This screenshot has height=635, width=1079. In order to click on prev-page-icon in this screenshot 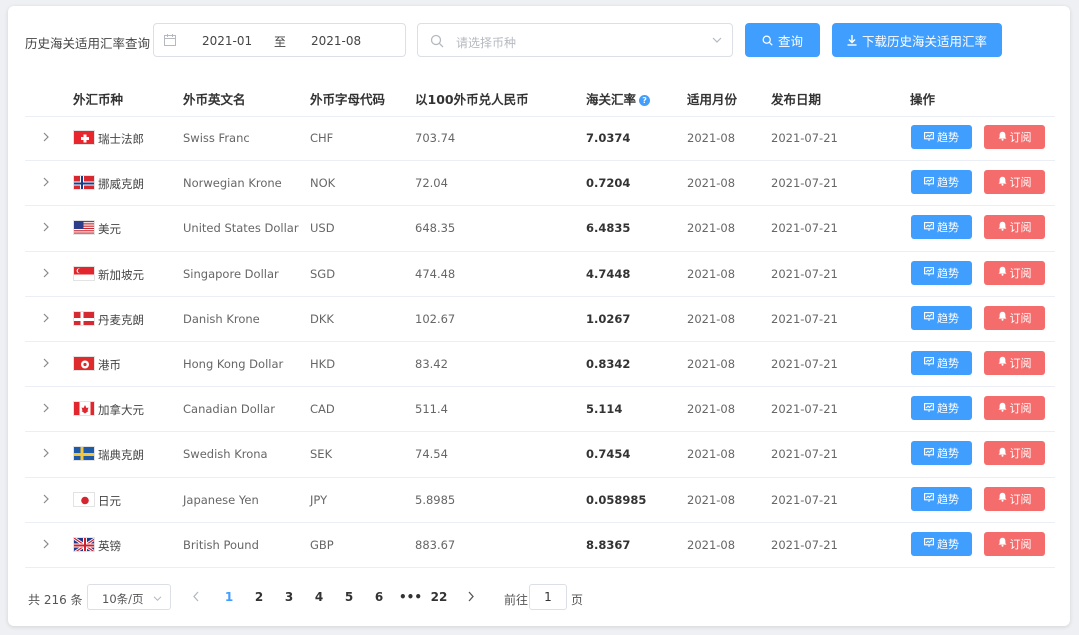, I will do `click(196, 596)`.